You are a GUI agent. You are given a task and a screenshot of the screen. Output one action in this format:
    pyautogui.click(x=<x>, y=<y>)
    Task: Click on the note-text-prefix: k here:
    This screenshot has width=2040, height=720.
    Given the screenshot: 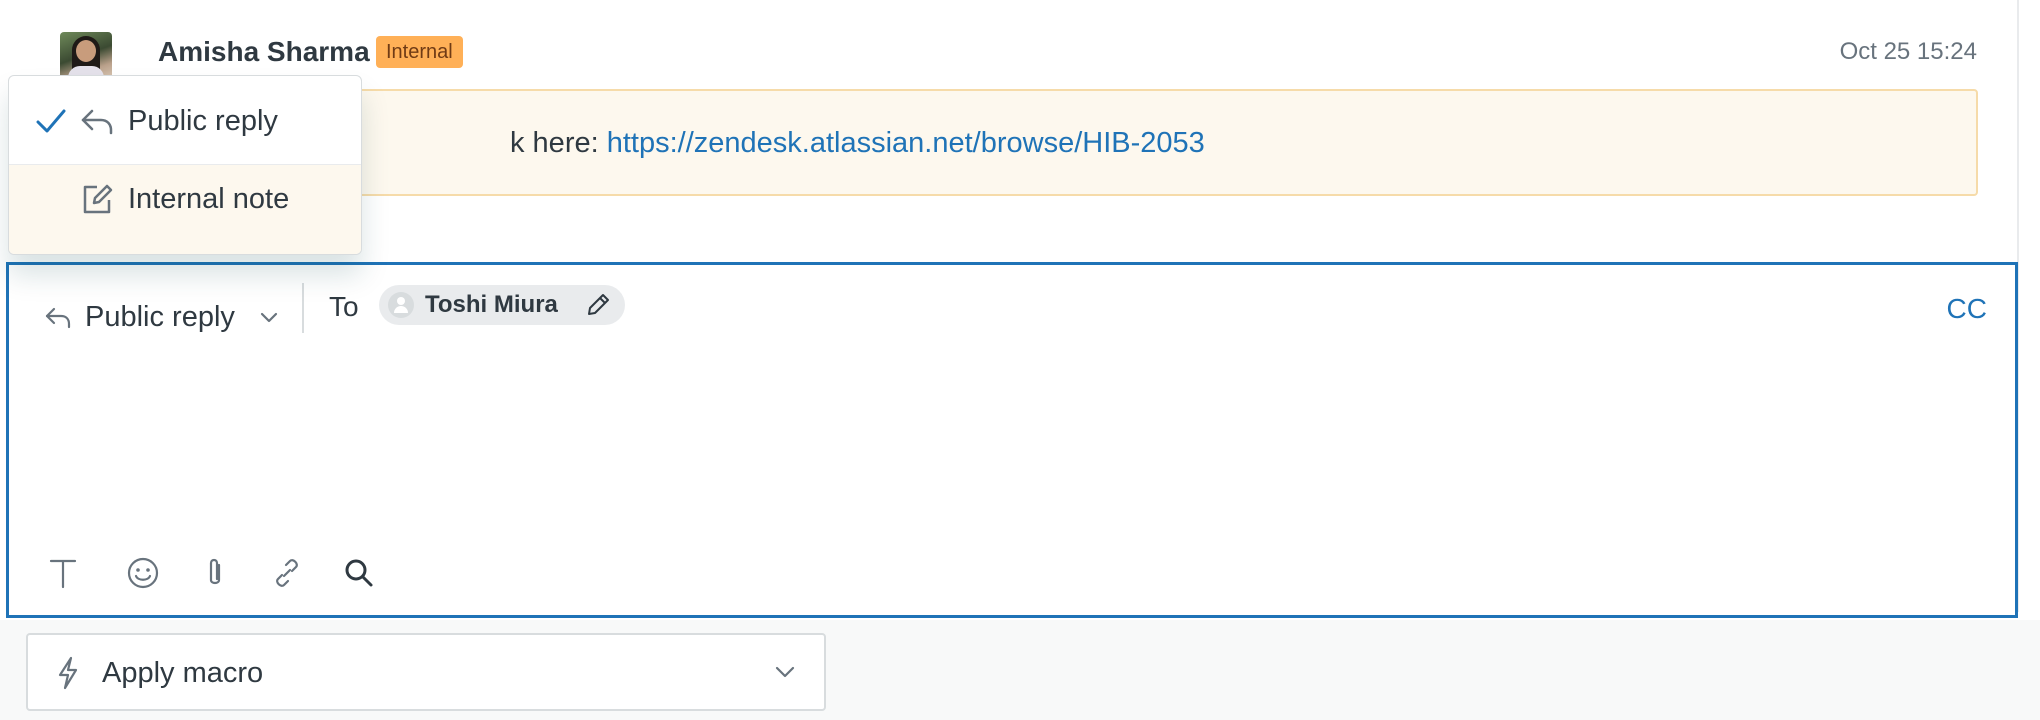 What is the action you would take?
    pyautogui.click(x=558, y=143)
    